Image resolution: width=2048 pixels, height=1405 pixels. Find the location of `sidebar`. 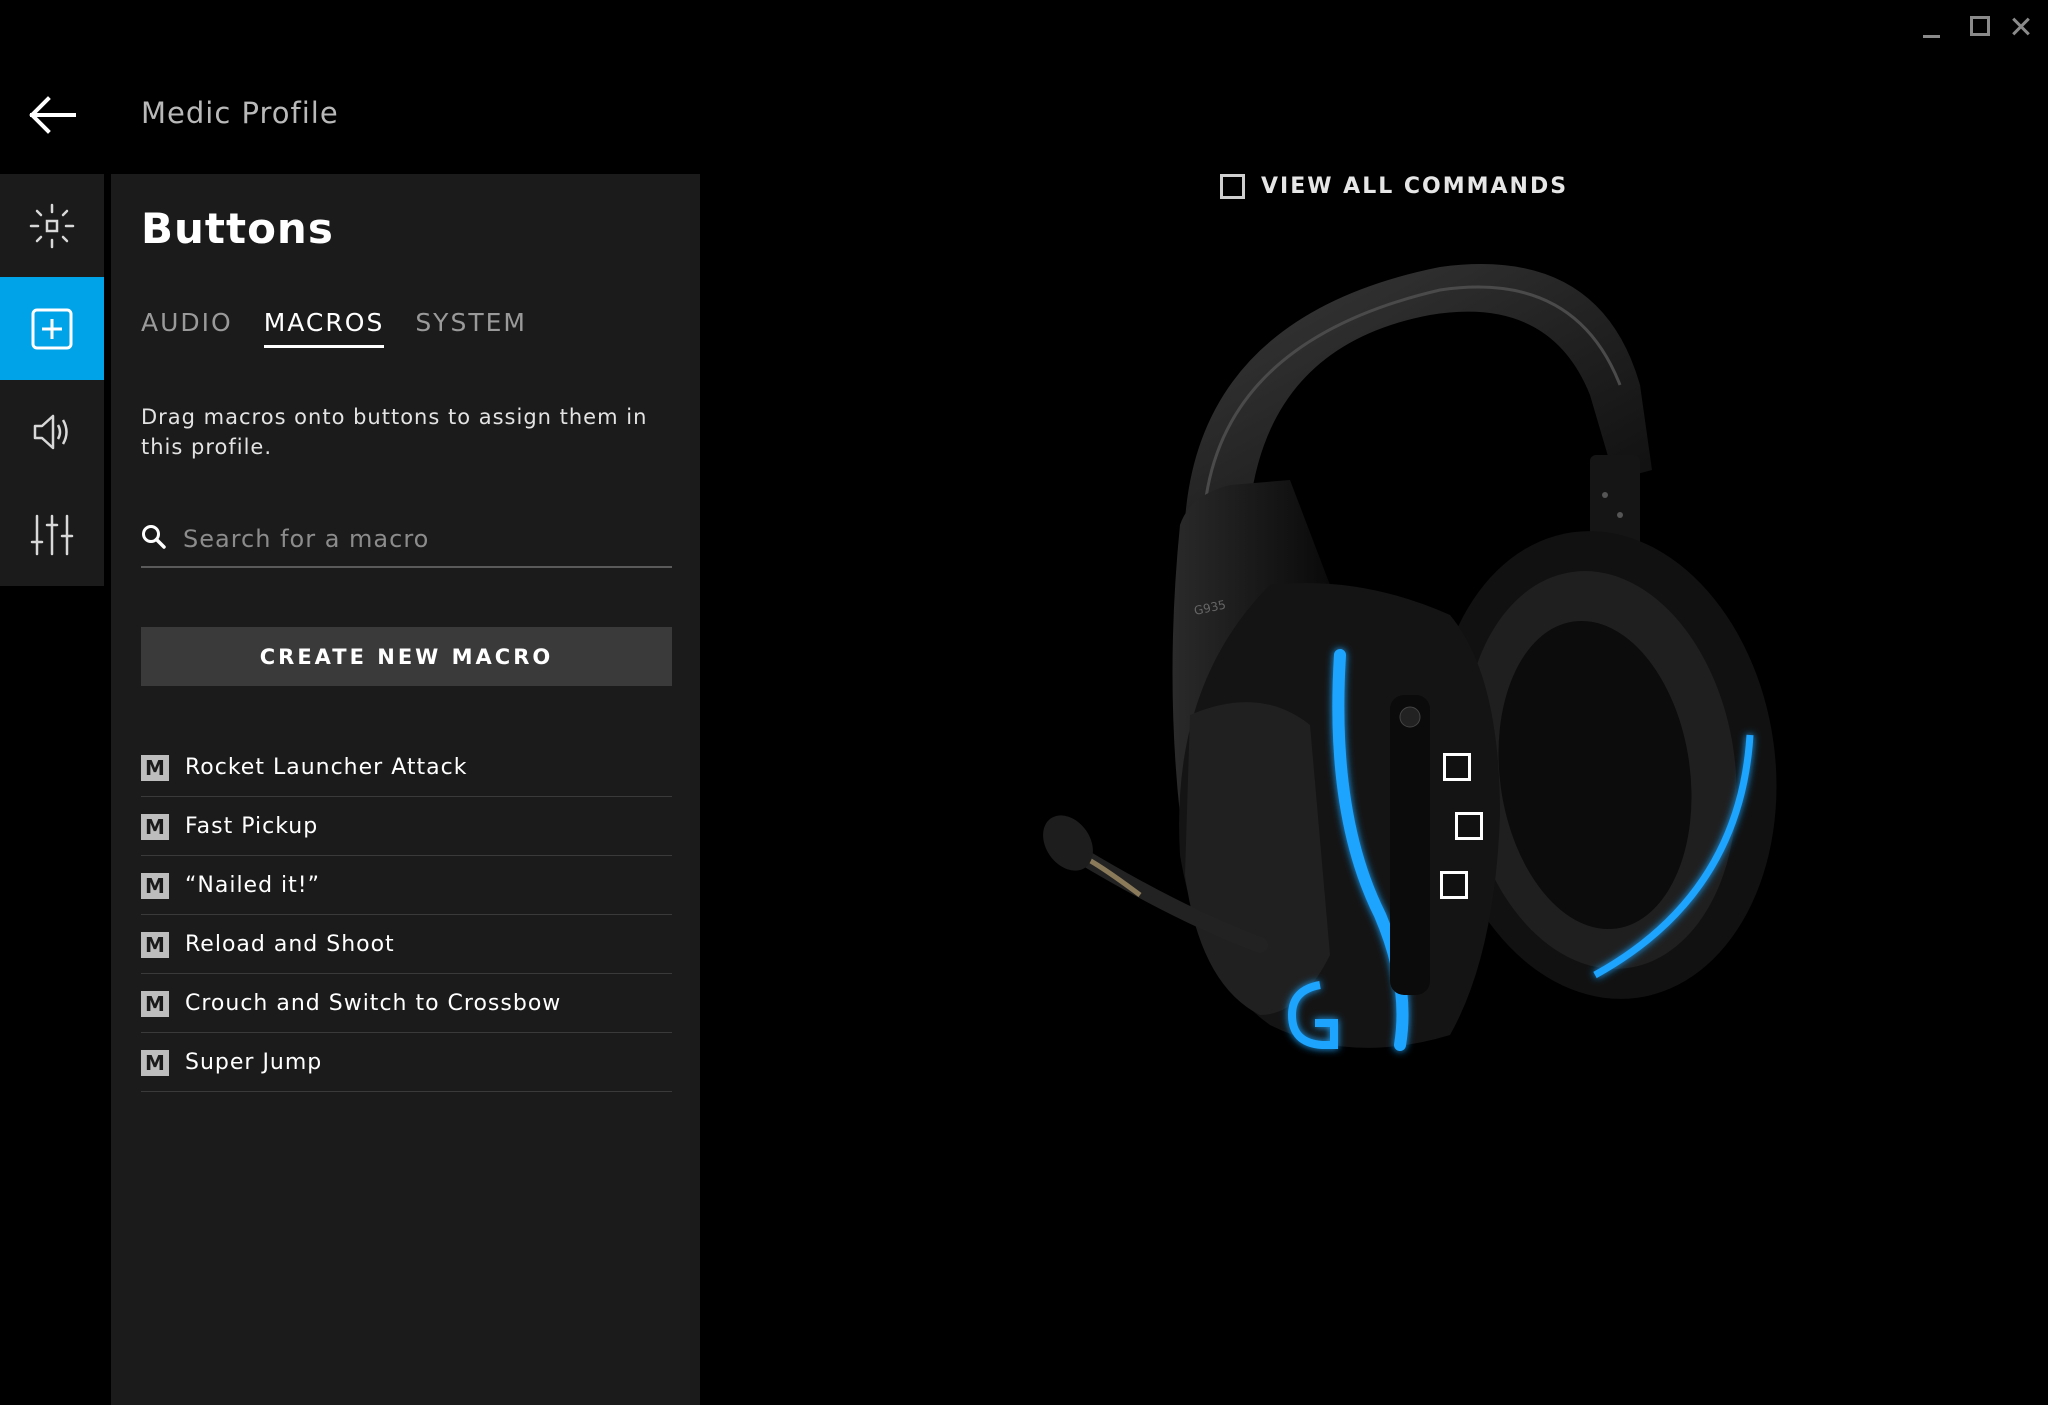

sidebar is located at coordinates (52, 380).